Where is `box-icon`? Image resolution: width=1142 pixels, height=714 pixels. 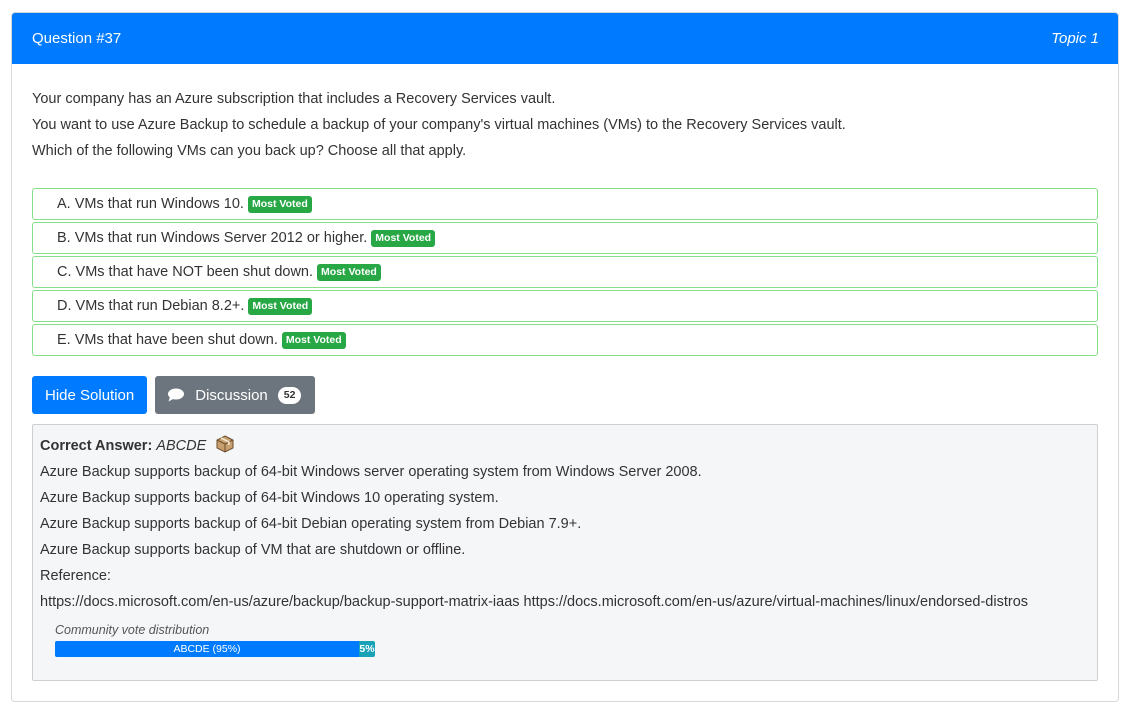
box-icon is located at coordinates (225, 444).